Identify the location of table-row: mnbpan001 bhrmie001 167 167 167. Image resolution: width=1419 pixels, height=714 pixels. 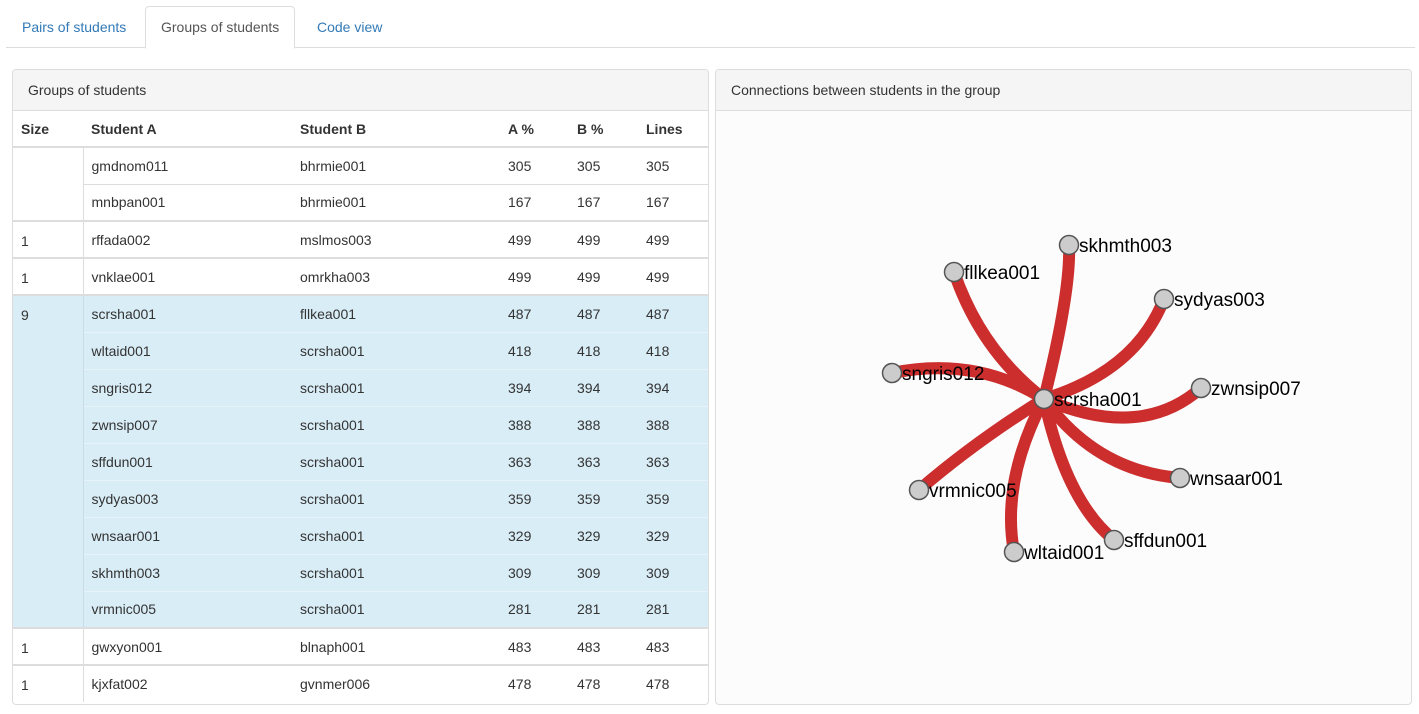
(360, 202).